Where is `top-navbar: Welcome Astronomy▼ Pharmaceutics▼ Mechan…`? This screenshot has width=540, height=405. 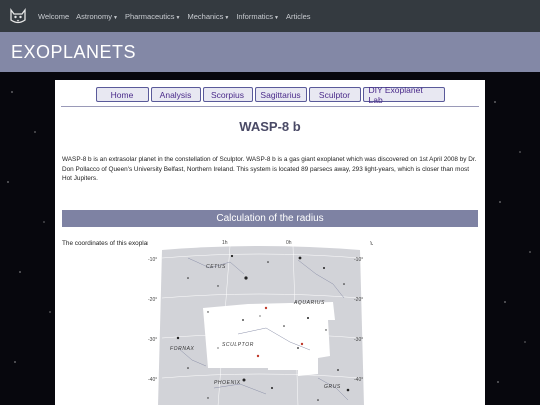 top-navbar: Welcome Astronomy▼ Pharmaceutics▼ Mechan… is located at coordinates (270, 16).